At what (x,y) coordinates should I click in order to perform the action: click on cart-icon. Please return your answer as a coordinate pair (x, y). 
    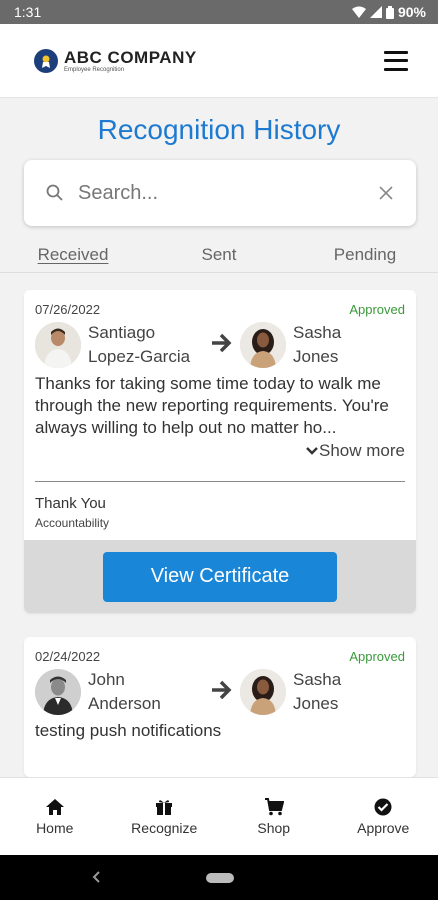
    Looking at the image, I should click on (274, 807).